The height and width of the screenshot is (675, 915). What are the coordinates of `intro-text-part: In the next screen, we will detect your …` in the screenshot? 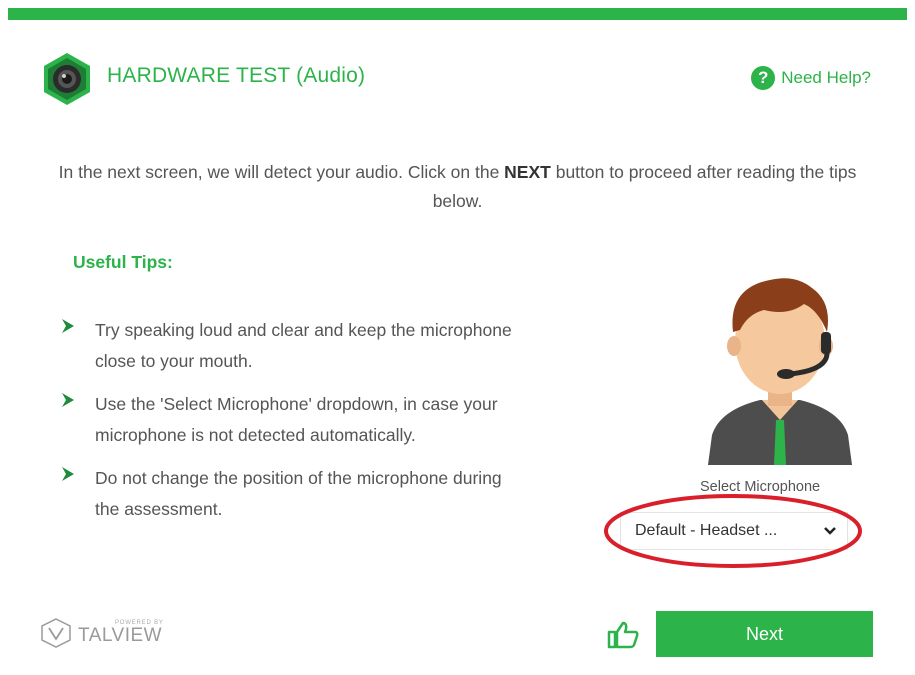 It's located at (281, 172).